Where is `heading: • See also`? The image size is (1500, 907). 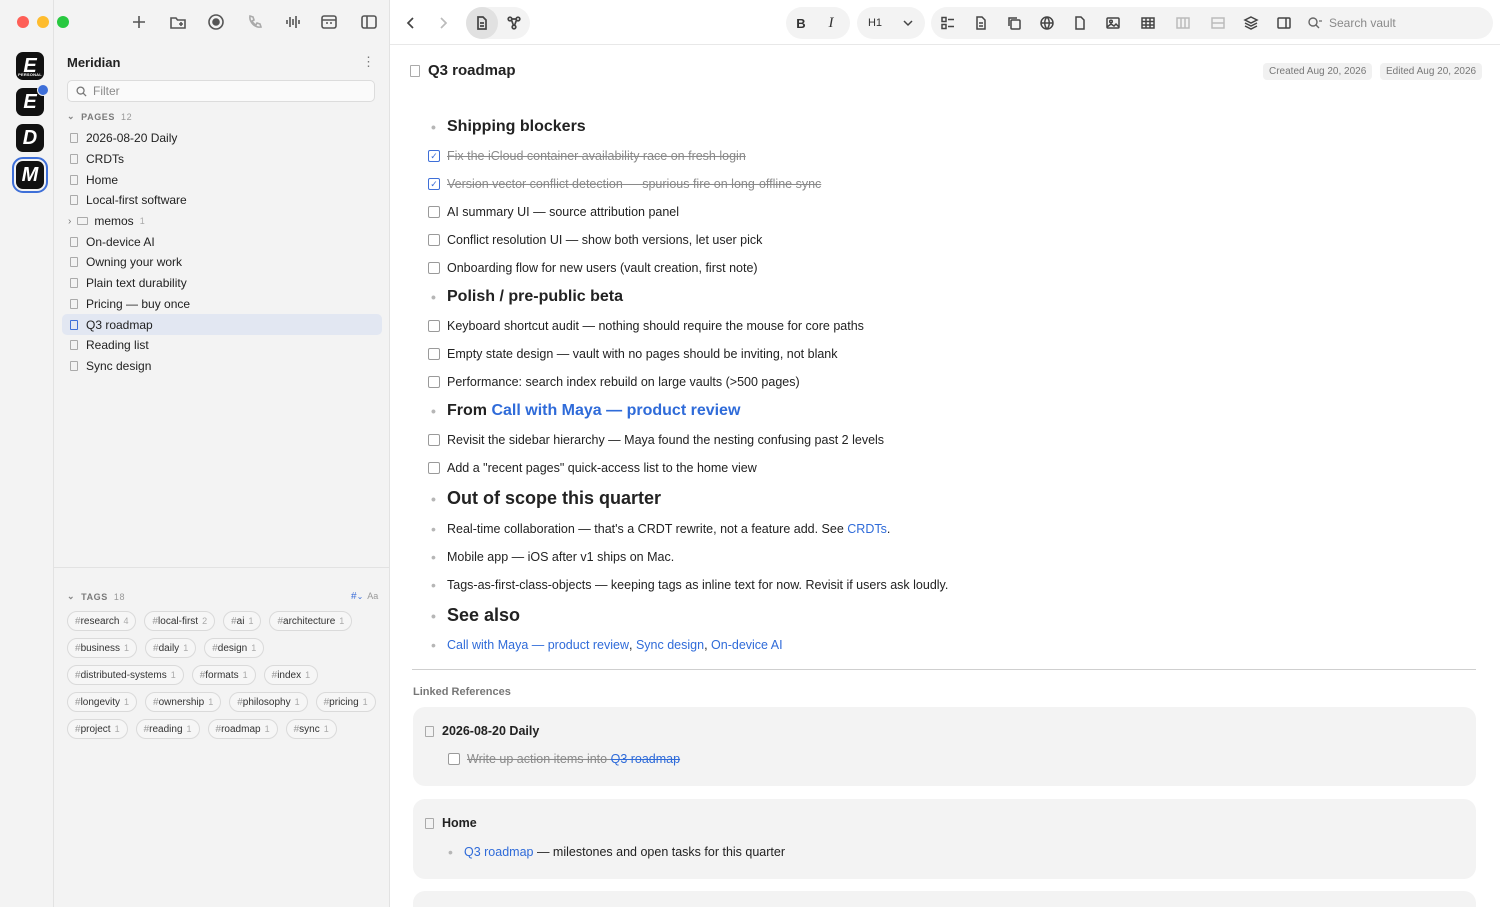
heading: • See also is located at coordinates (953, 615).